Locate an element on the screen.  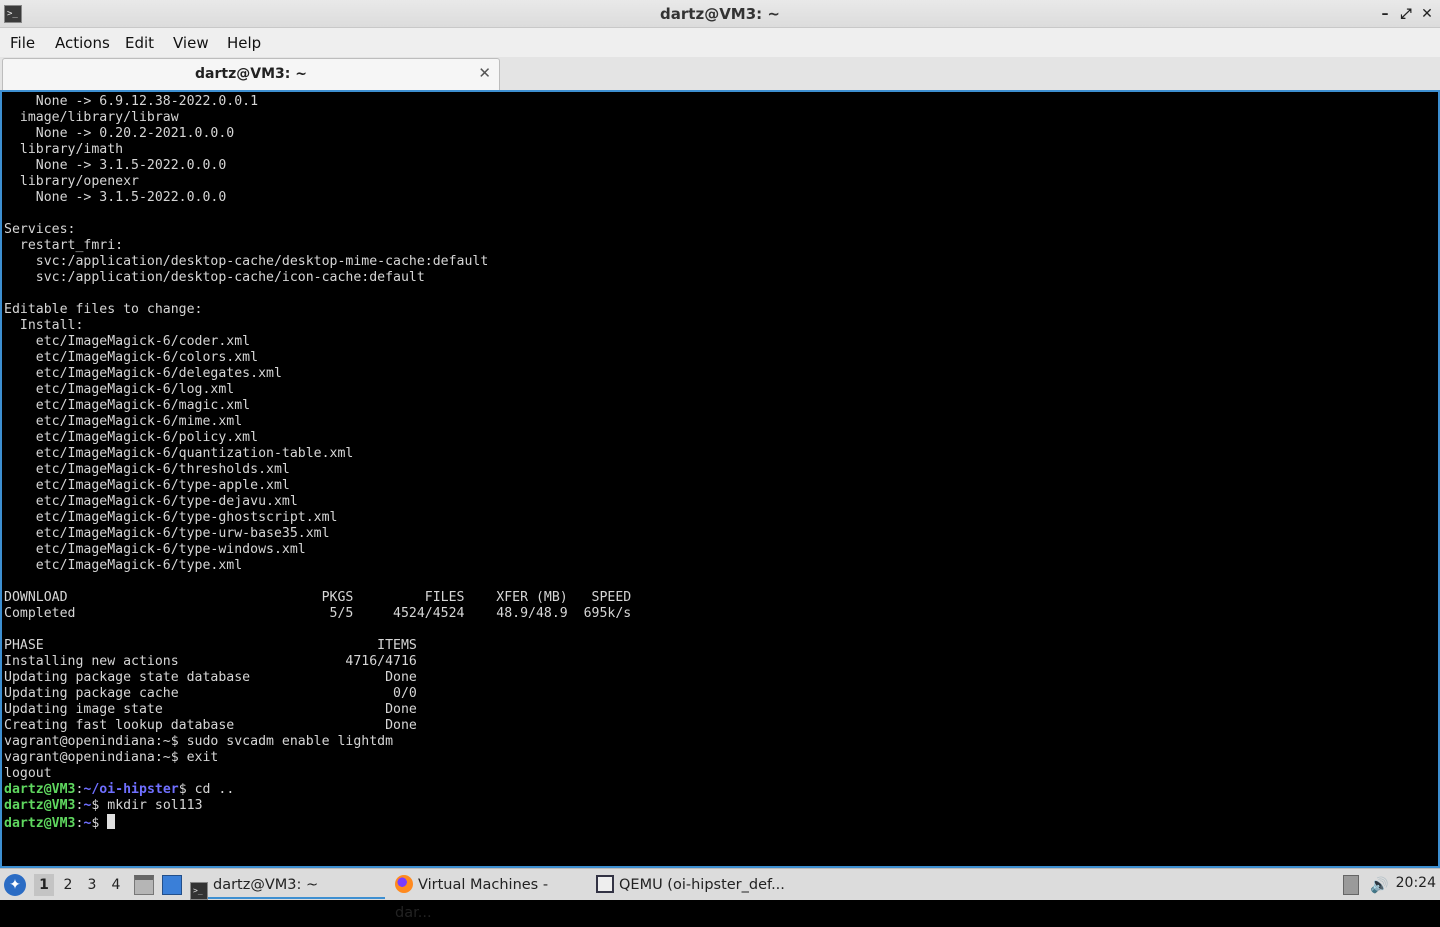
terminal-line: Updating image state Done is located at coordinates (210, 709).